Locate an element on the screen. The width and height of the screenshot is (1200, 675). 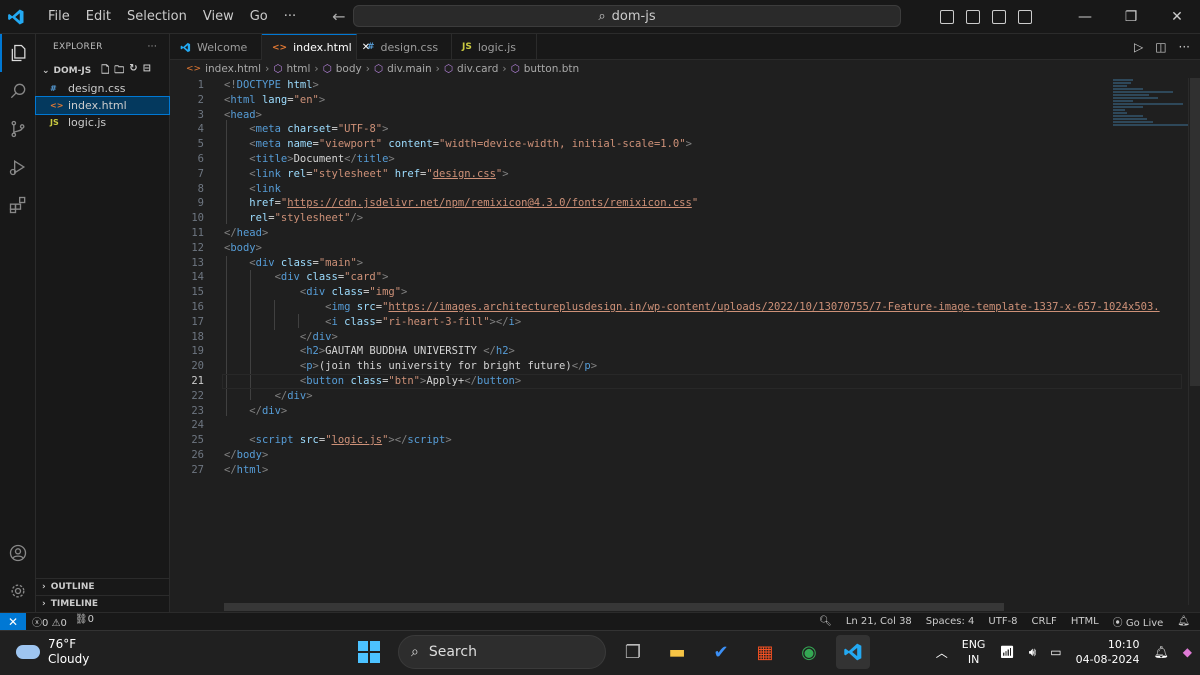
breadcrumb-item: button.btn is located at coordinates (551, 69).